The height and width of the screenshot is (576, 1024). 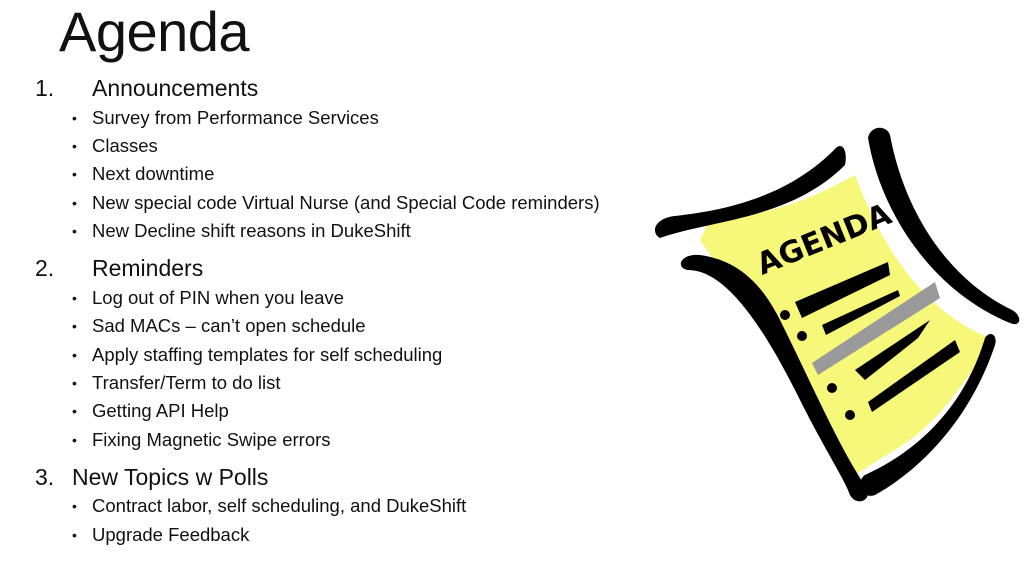 I want to click on section-number: 2., so click(x=45, y=268).